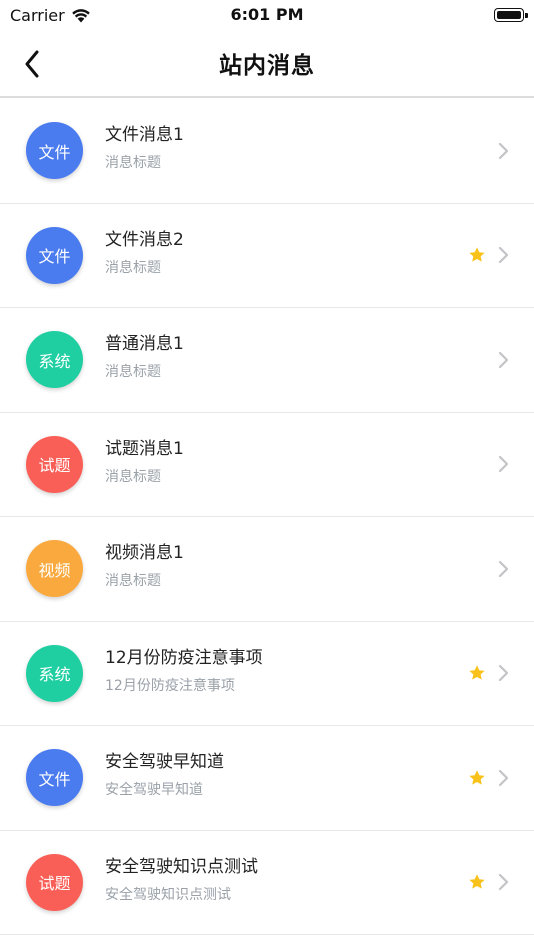 The height and width of the screenshot is (950, 534). Describe the element at coordinates (267, 673) in the screenshot. I see `message-row: 系统 12月份防疫注意事项 12月份防疫注意事项` at that location.